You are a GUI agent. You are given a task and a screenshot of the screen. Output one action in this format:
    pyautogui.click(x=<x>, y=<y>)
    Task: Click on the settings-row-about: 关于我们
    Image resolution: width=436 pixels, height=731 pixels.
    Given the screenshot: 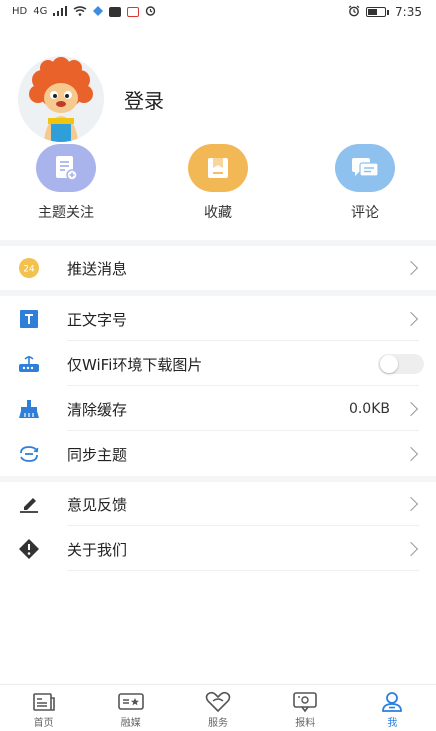 What is the action you would take?
    pyautogui.click(x=218, y=549)
    